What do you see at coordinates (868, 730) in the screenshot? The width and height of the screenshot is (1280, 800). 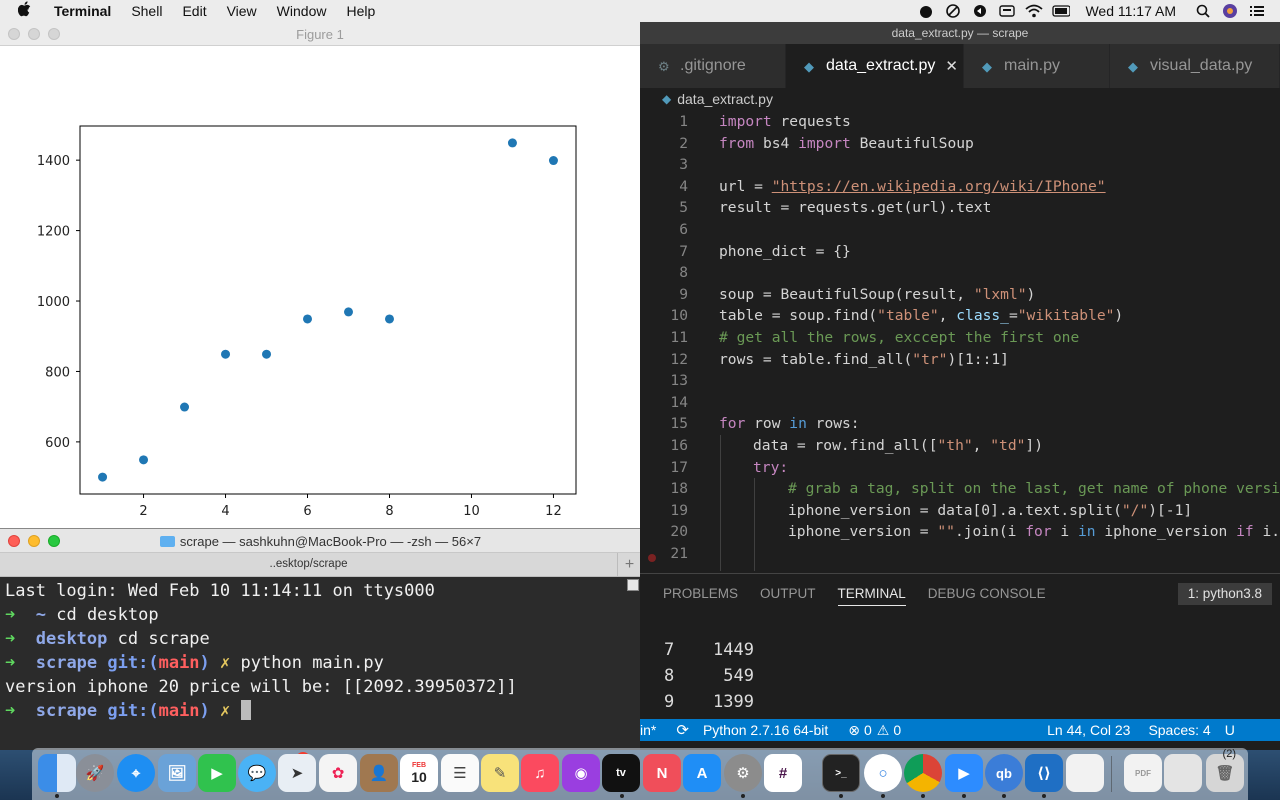 I see `status-errors: 0` at bounding box center [868, 730].